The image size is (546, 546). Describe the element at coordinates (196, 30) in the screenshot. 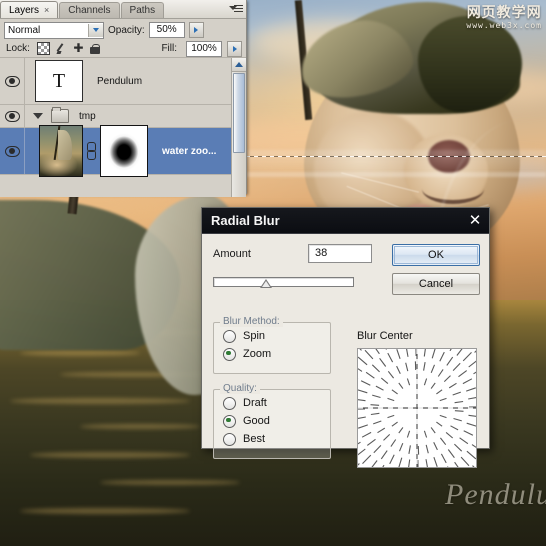

I see `opacity-slider-arrow-icon` at that location.